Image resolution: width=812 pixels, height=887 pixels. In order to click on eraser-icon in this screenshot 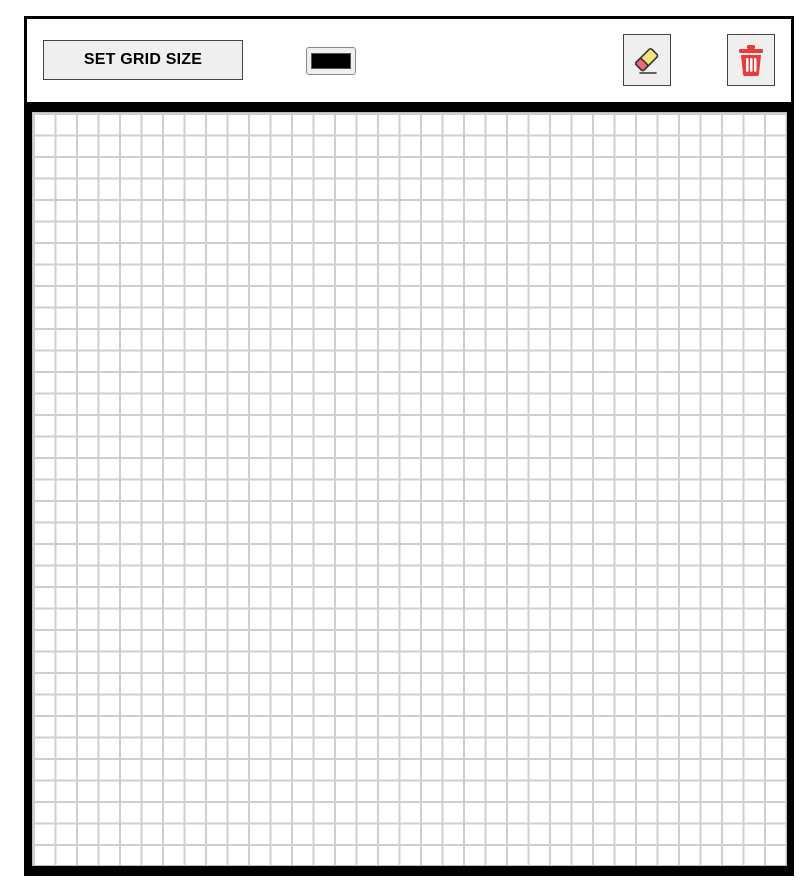, I will do `click(647, 61)`.